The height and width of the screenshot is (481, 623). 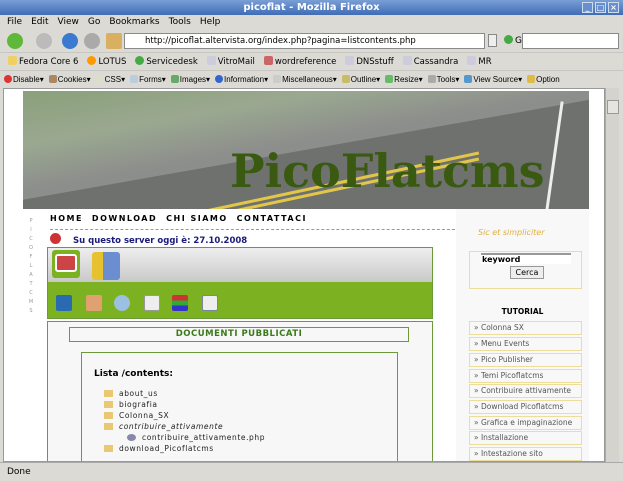 What do you see at coordinates (108, 426) in the screenshot?
I see `folder-open-icon` at bounding box center [108, 426].